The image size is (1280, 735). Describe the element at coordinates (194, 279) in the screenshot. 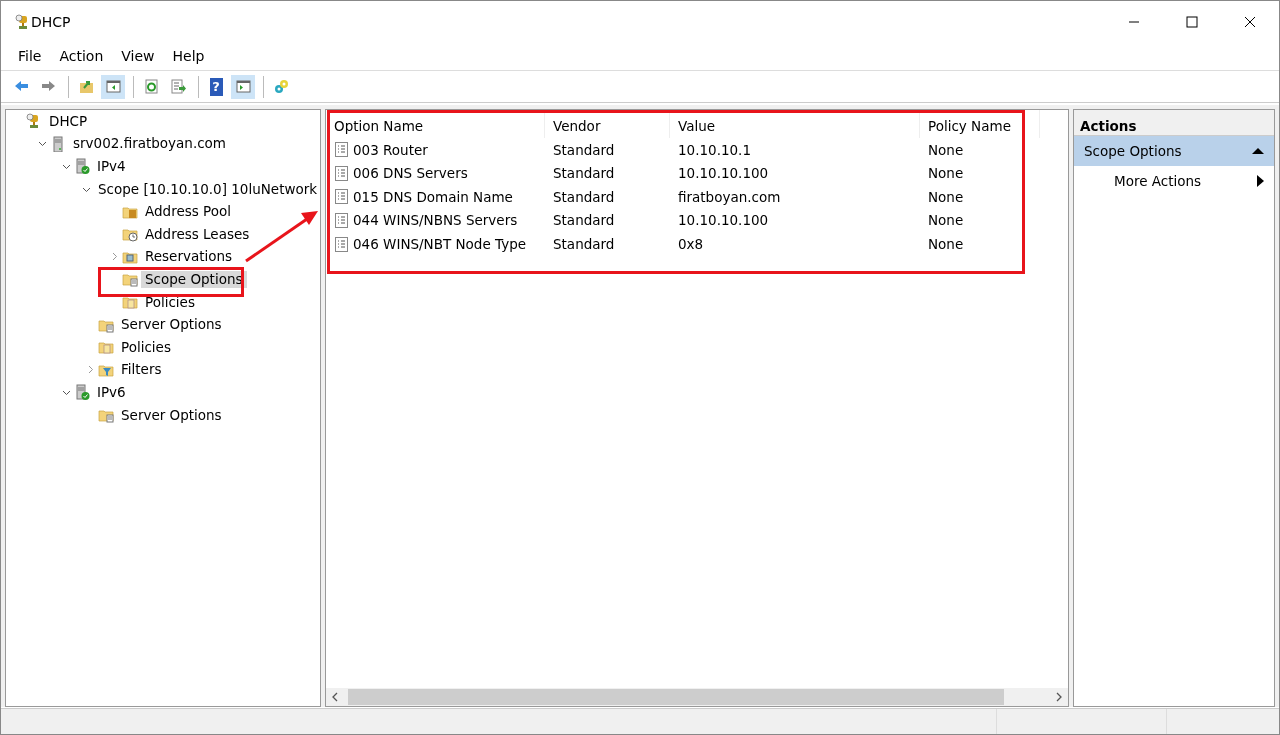

I see `tree-item: Scope Options` at that location.